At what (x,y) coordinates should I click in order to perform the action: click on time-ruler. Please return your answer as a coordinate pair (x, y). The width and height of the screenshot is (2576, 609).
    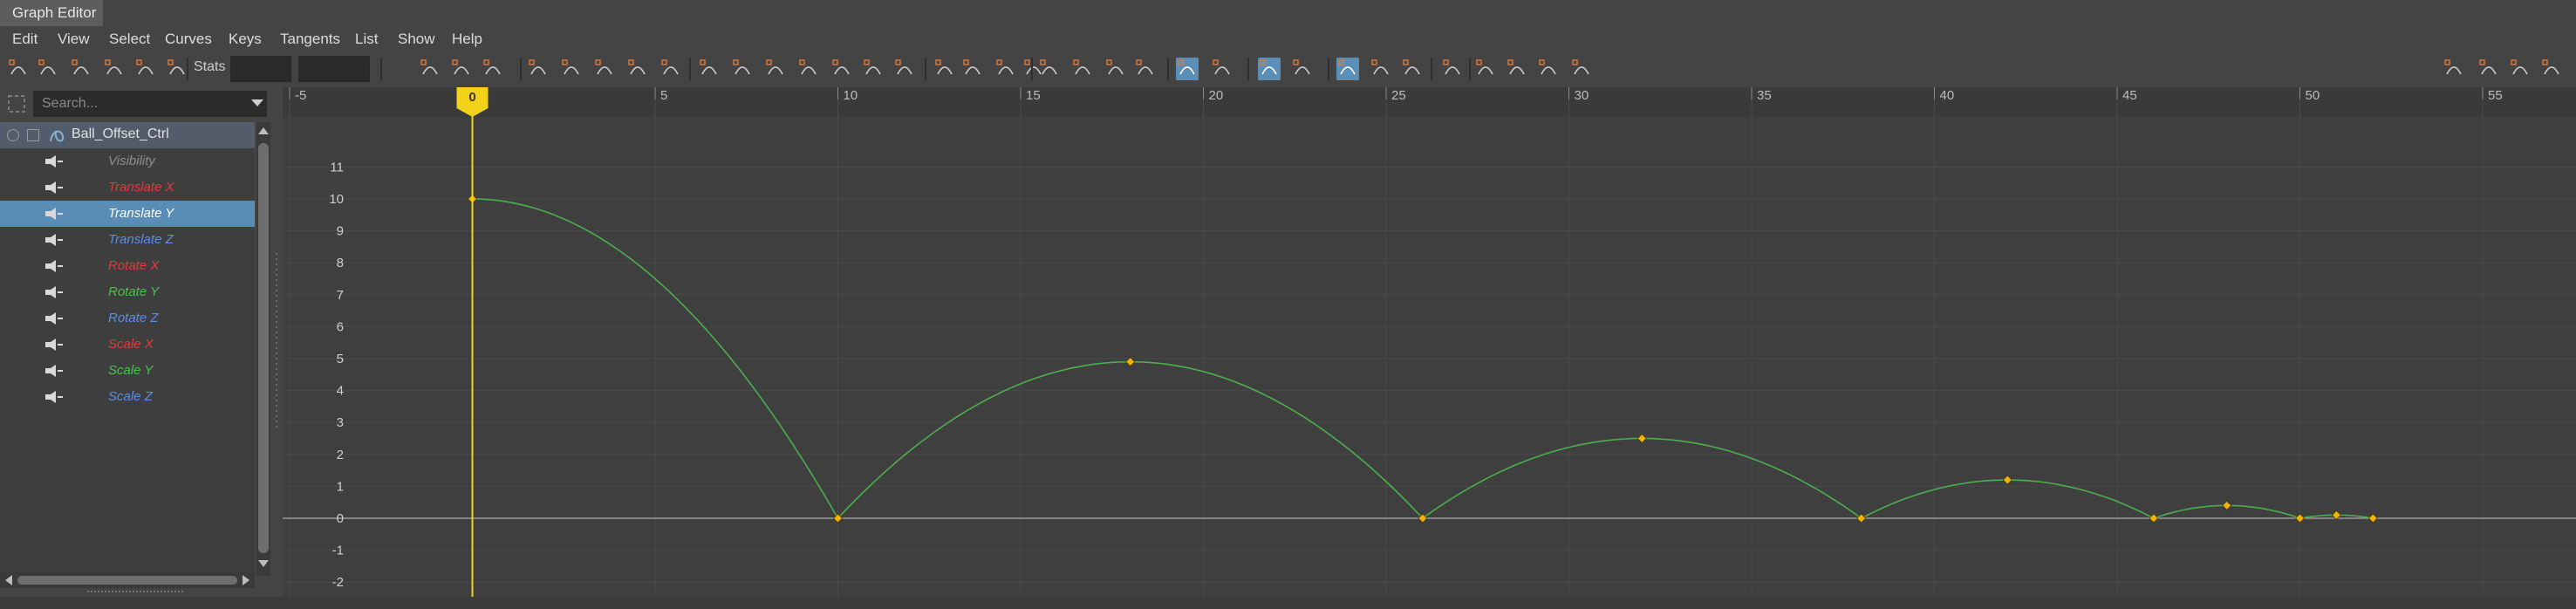
    Looking at the image, I should click on (1429, 102).